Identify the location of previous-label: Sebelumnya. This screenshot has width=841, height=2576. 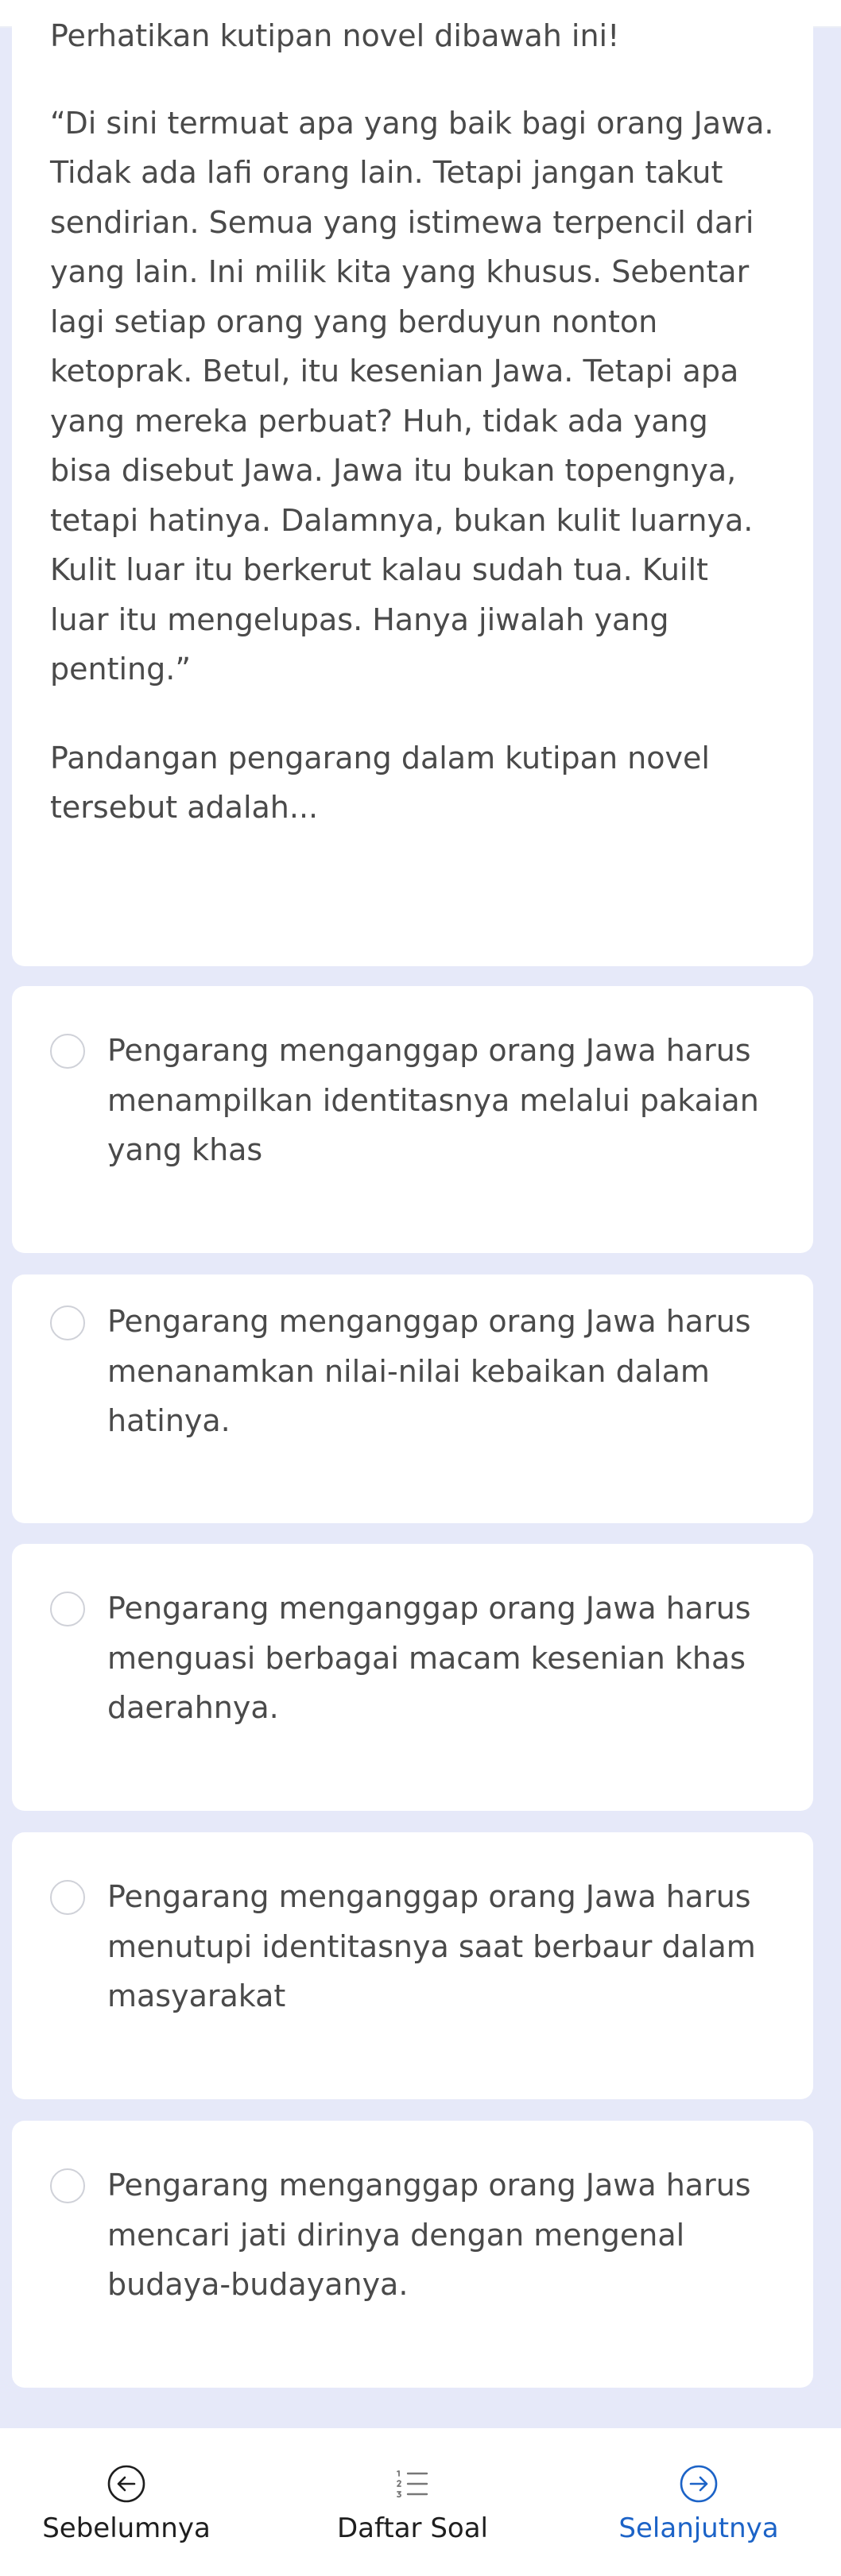
(126, 2528).